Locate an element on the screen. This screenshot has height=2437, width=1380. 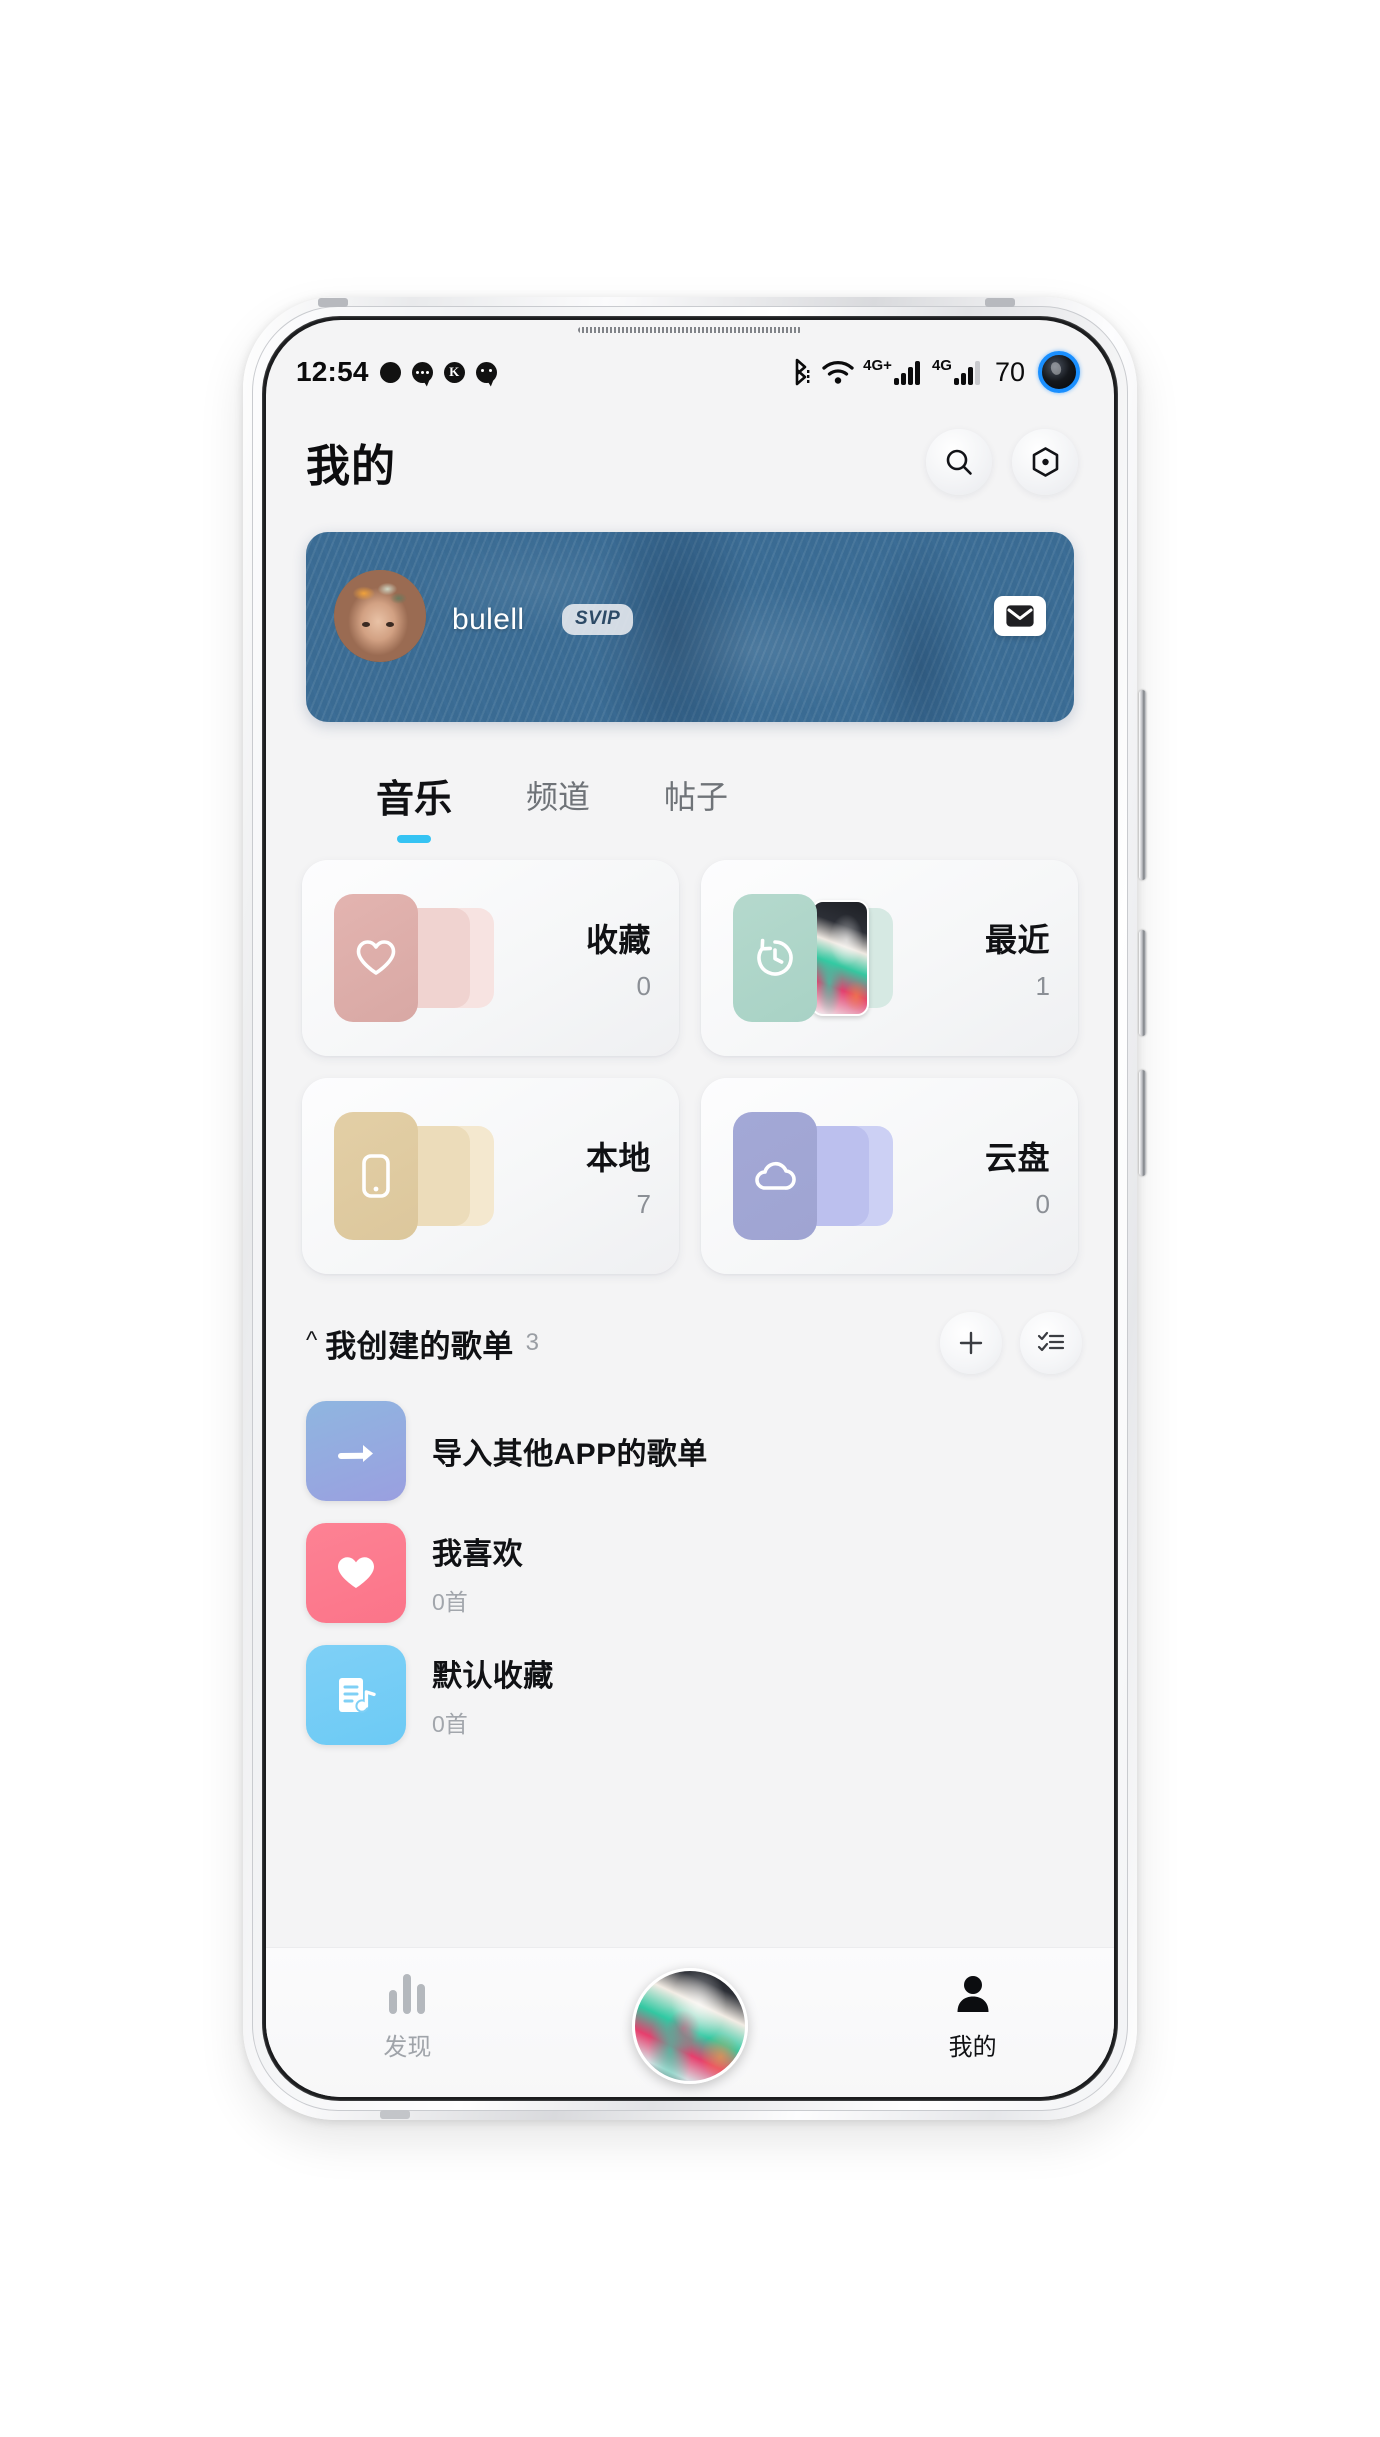
card-recent: 最近 1 is located at coordinates (889, 958).